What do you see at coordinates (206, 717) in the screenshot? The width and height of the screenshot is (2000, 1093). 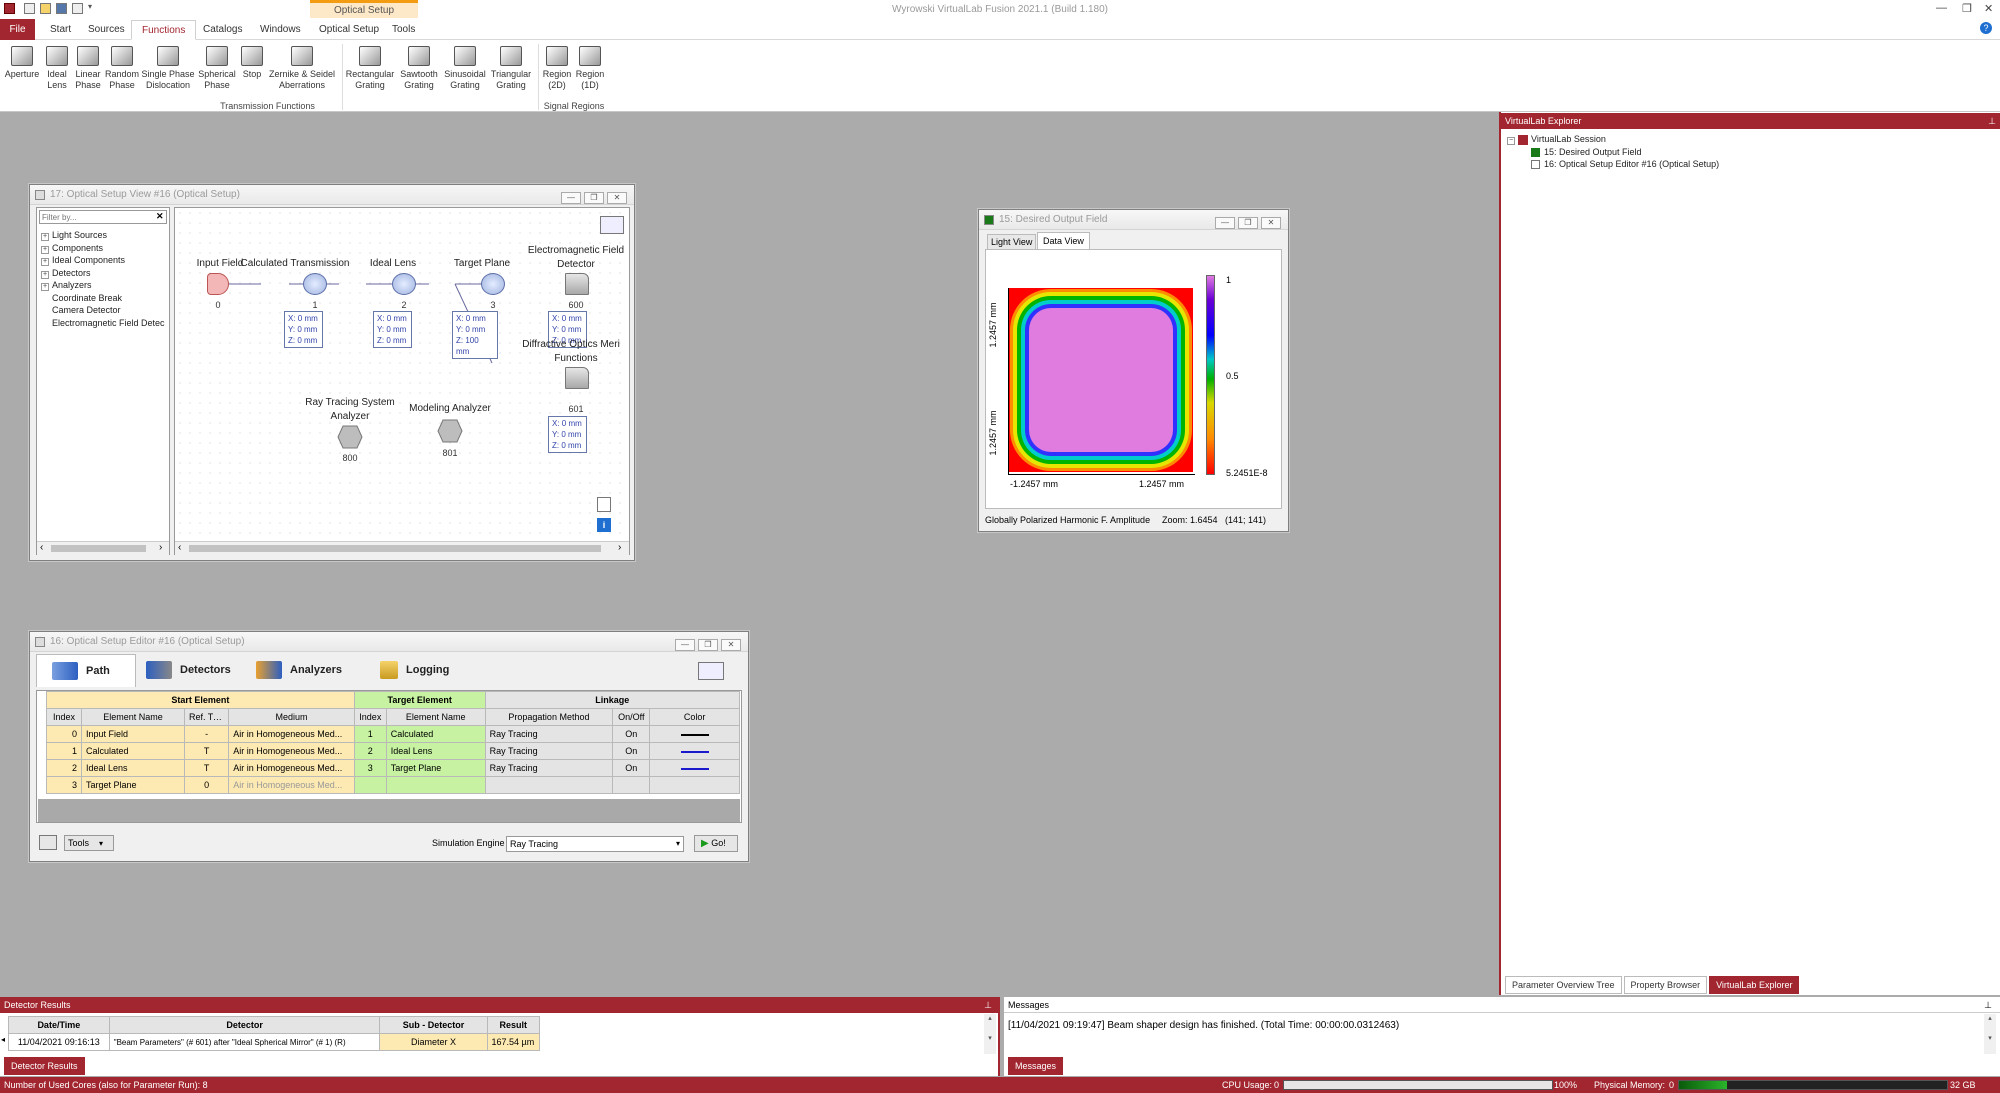 I see `column-header: Ref. Type` at bounding box center [206, 717].